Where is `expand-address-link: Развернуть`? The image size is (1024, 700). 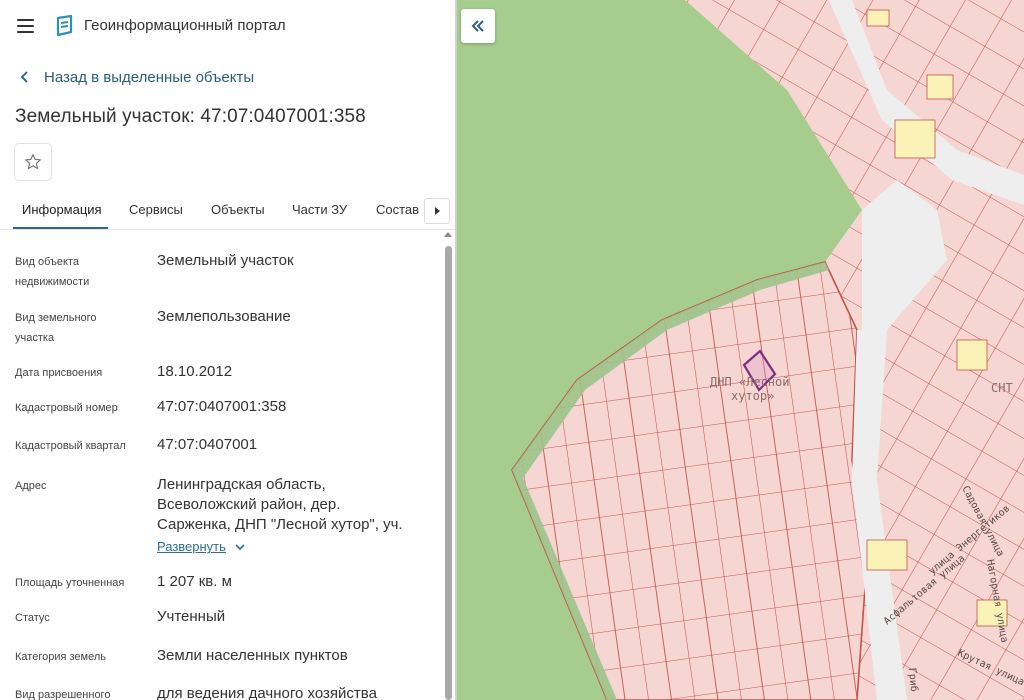
expand-address-link: Развернуть is located at coordinates (201, 546).